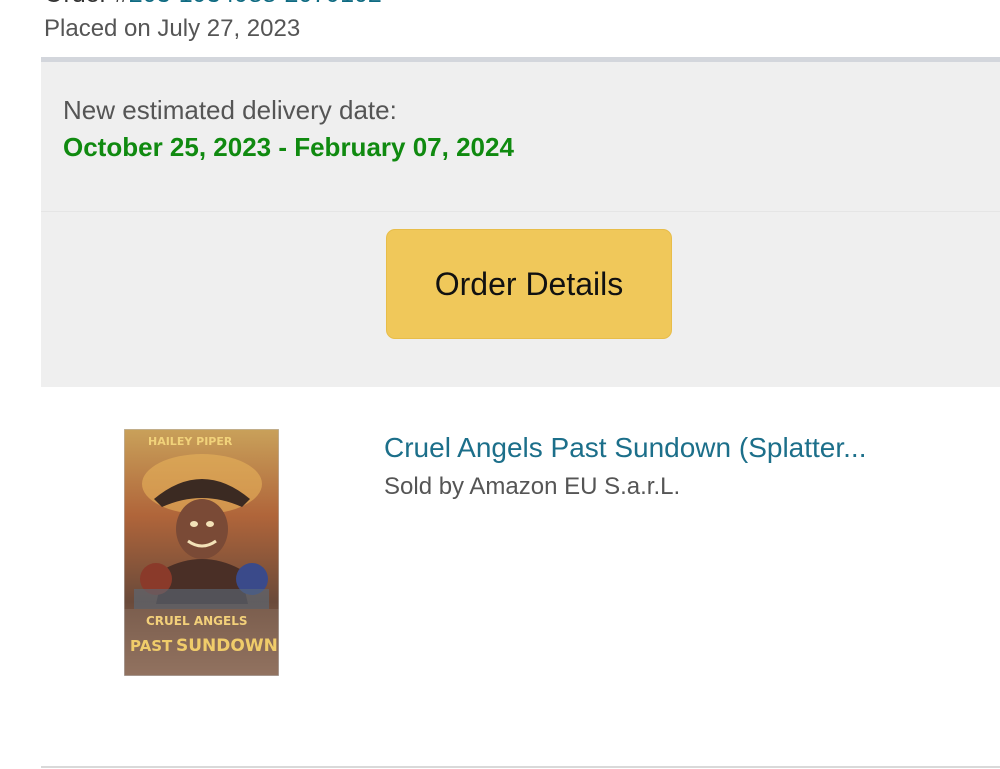  I want to click on cover-title-sundown: SUNDOWN, so click(227, 646).